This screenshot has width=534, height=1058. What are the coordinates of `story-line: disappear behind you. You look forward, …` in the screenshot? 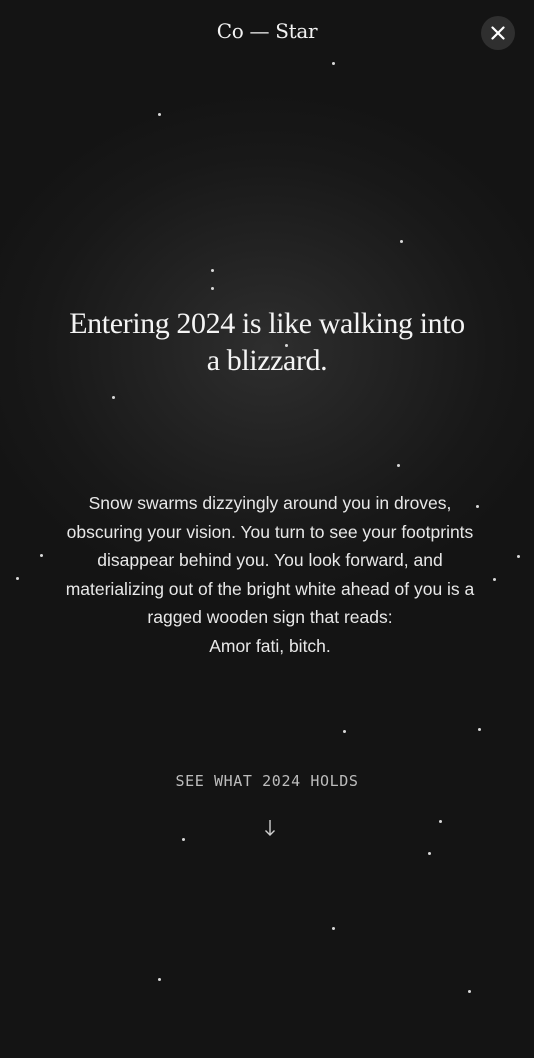 It's located at (270, 560).